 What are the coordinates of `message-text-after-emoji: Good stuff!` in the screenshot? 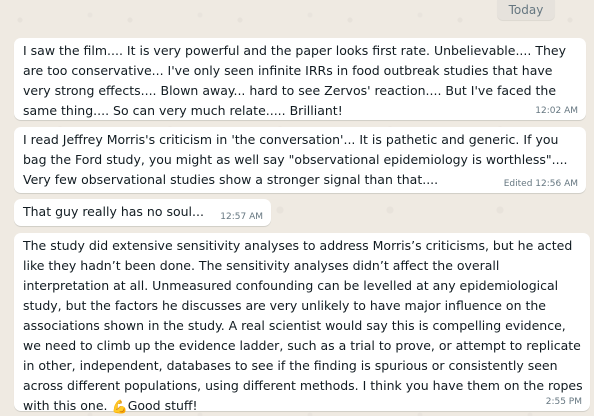 It's located at (162, 405).